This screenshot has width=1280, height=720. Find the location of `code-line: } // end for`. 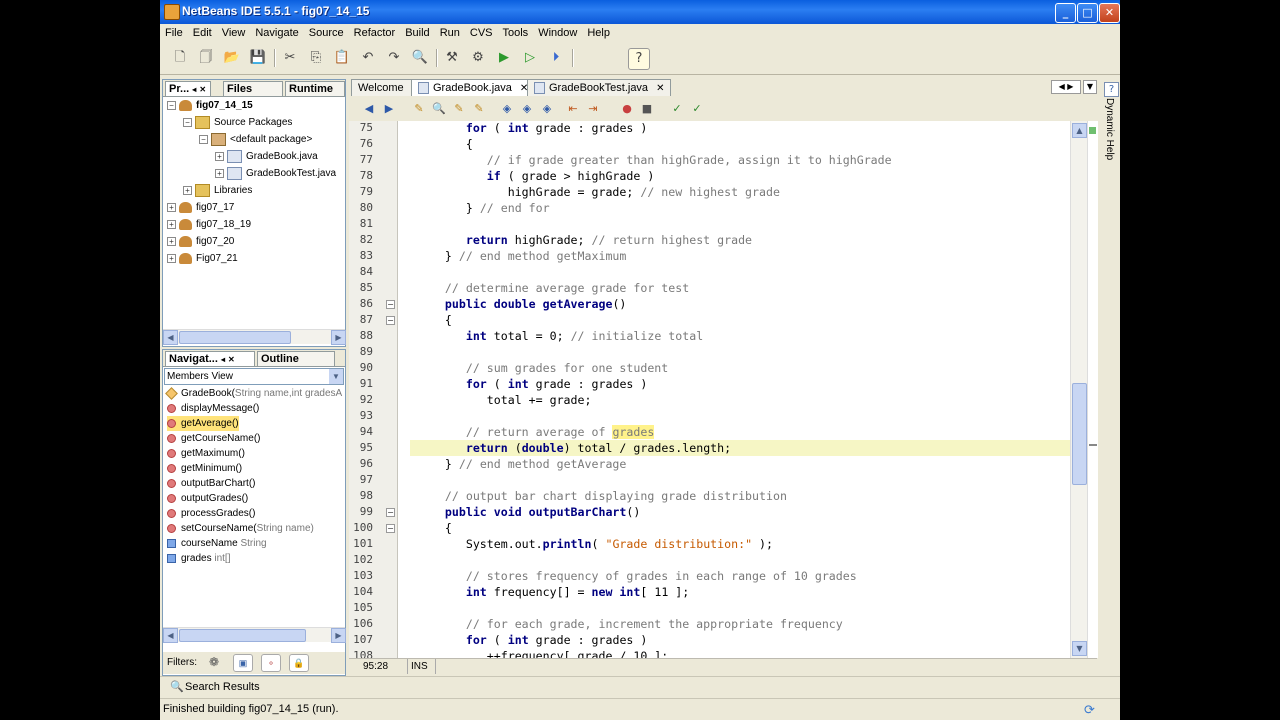

code-line: } // end for is located at coordinates (480, 208).